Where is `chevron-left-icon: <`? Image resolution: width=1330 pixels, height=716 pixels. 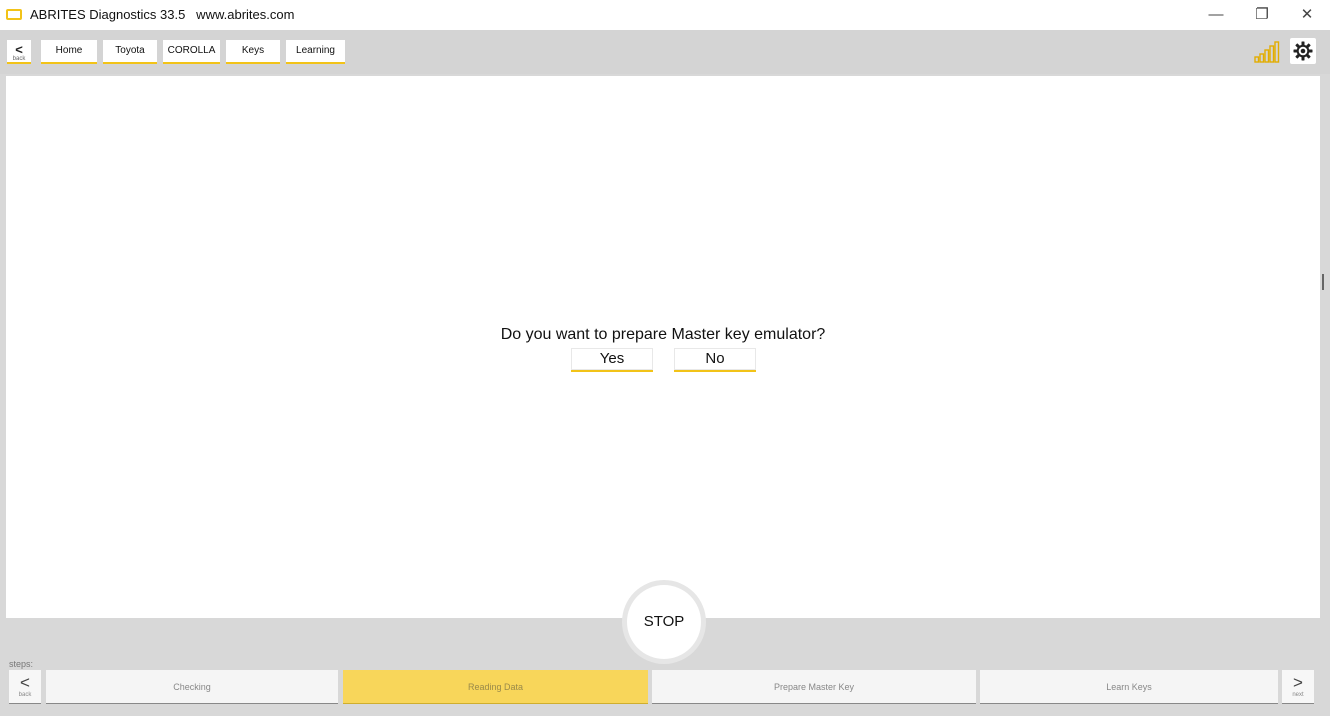
chevron-left-icon: < is located at coordinates (25, 682).